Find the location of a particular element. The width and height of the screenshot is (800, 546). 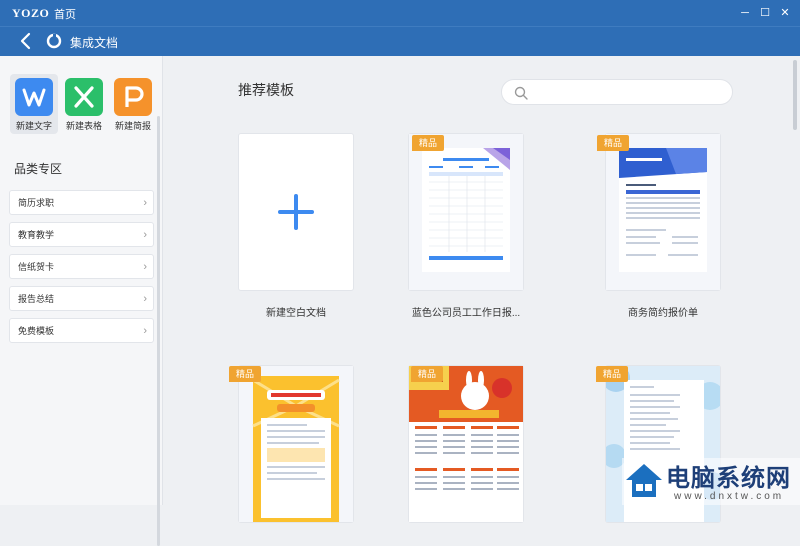

presentation-icon is located at coordinates (133, 97).